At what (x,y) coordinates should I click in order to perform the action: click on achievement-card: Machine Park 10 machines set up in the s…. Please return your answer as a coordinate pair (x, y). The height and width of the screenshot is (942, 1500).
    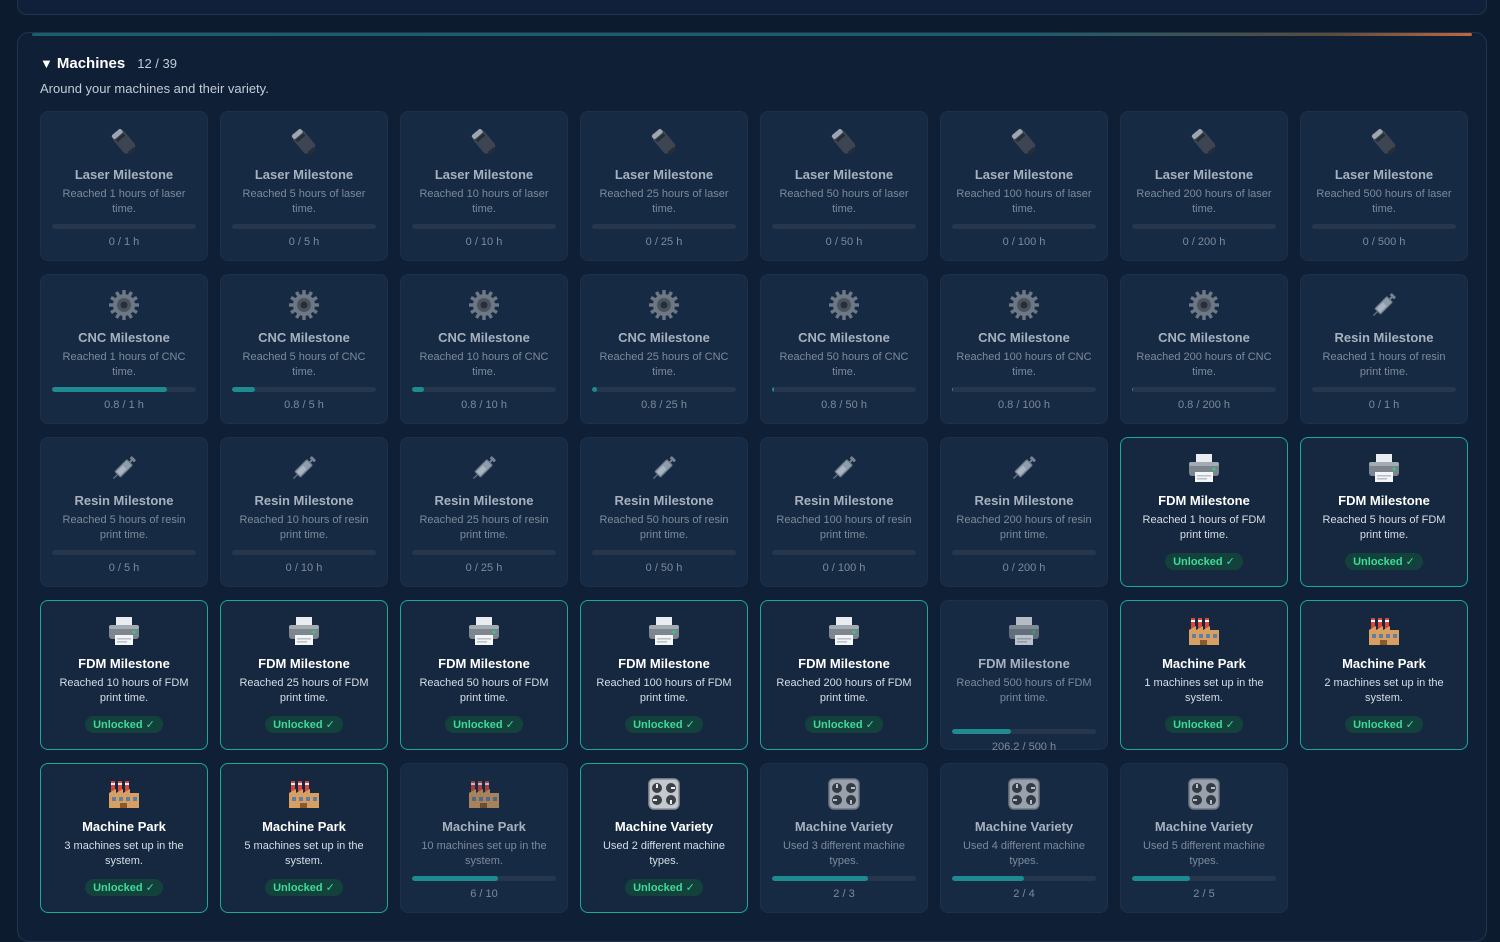
    Looking at the image, I should click on (484, 838).